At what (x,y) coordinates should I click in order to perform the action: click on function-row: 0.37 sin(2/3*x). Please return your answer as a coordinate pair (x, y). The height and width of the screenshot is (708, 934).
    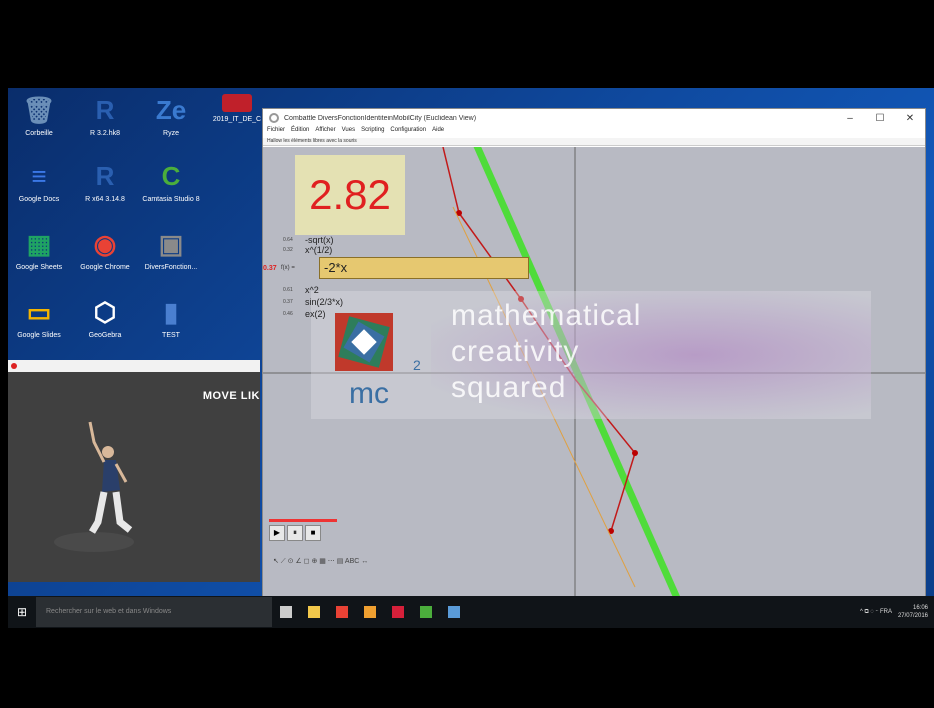
    Looking at the image, I should click on (313, 302).